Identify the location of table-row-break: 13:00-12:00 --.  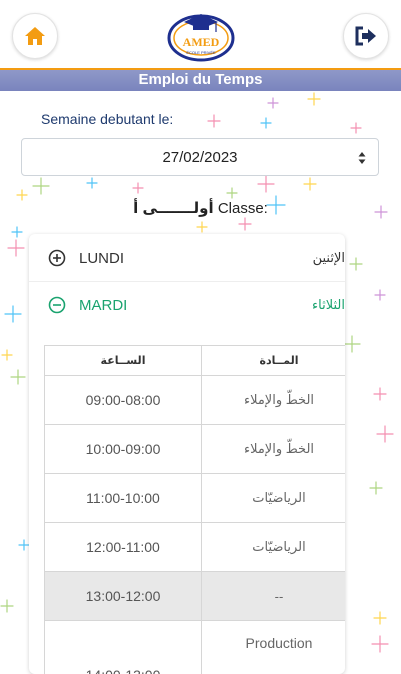
(195, 596).